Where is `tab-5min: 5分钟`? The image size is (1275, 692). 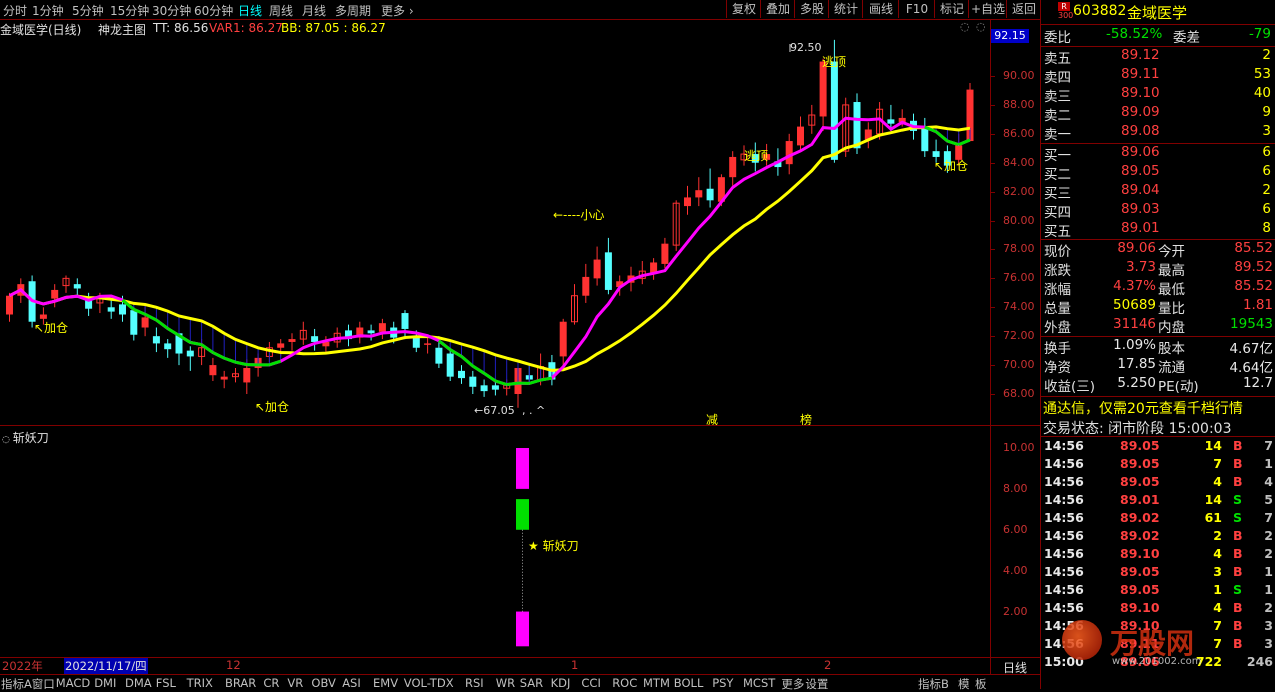 tab-5min: 5分钟 is located at coordinates (88, 10).